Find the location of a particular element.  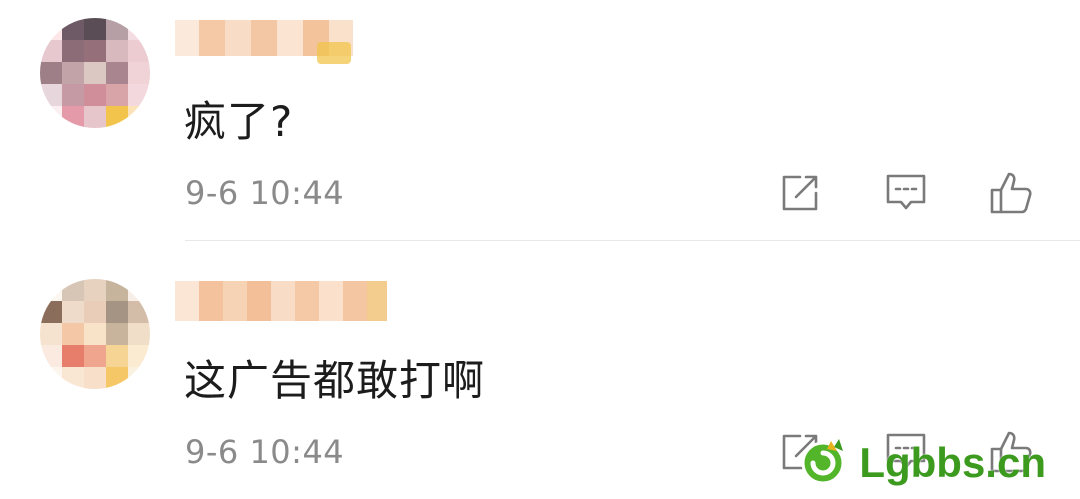

comment-actions is located at coordinates (906, 193).